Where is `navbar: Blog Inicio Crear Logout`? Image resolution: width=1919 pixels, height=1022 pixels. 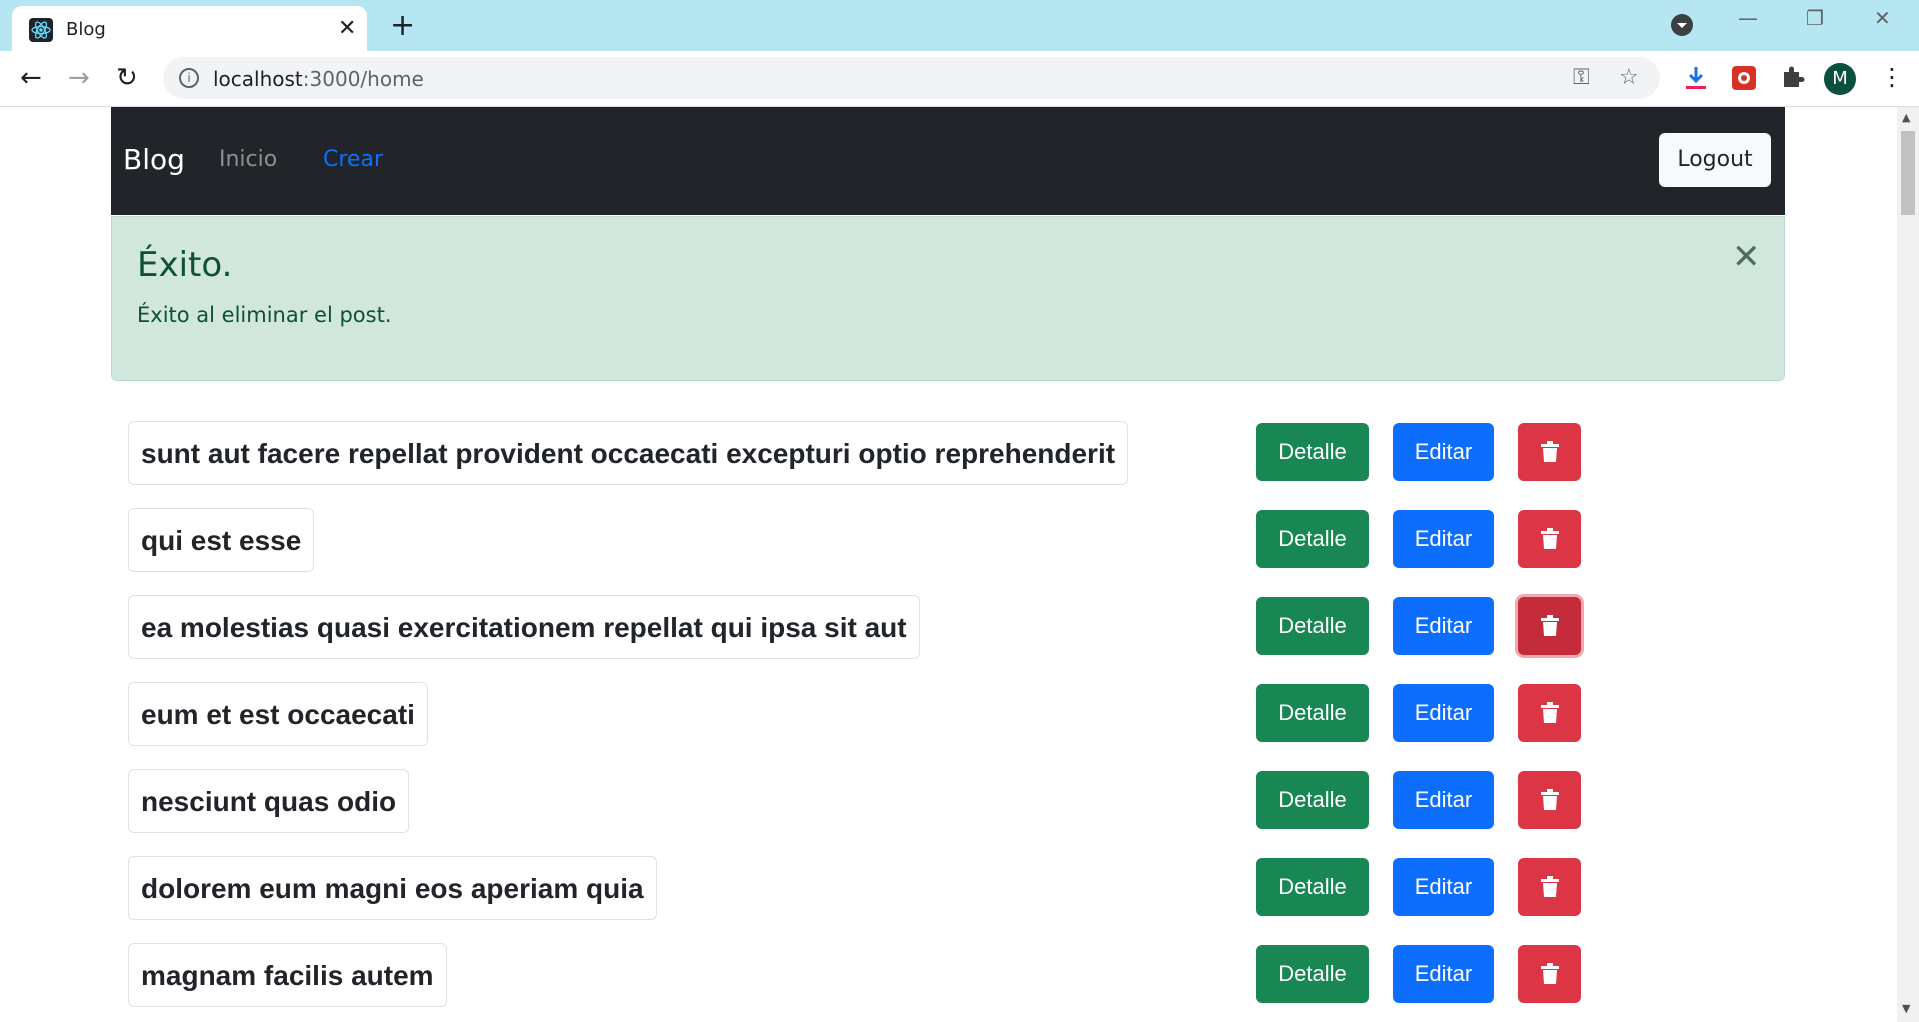 navbar: Blog Inicio Crear Logout is located at coordinates (948, 161).